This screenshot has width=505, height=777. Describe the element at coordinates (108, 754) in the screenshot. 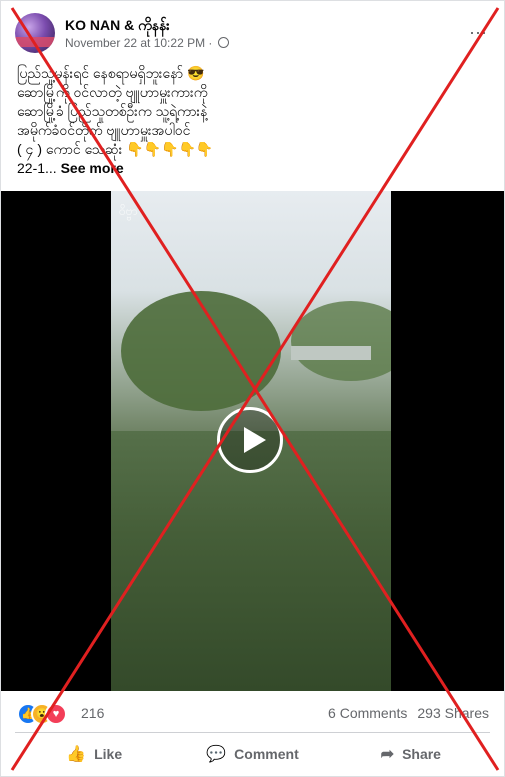

I see `like-label: Like` at that location.